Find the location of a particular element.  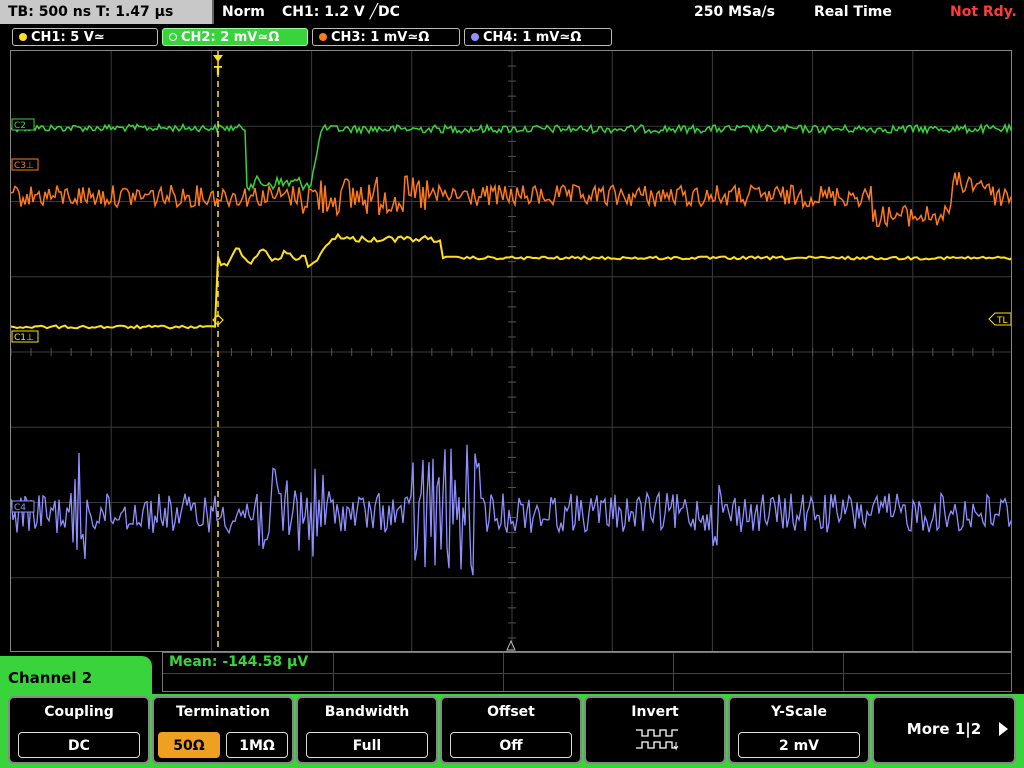

trigger-position-marker: T is located at coordinates (218, 66).